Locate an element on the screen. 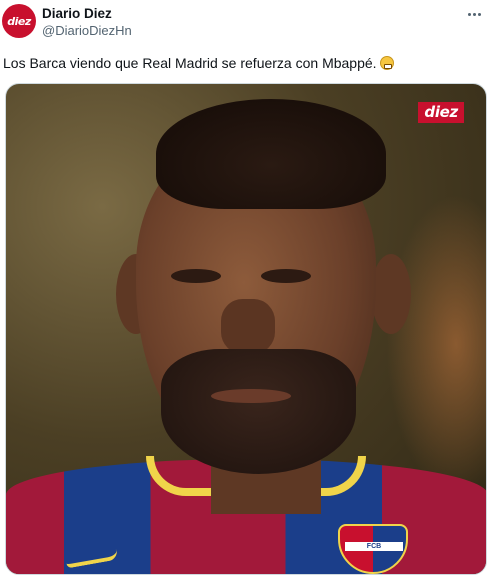 The image size is (491, 580). right-ear is located at coordinates (391, 294).